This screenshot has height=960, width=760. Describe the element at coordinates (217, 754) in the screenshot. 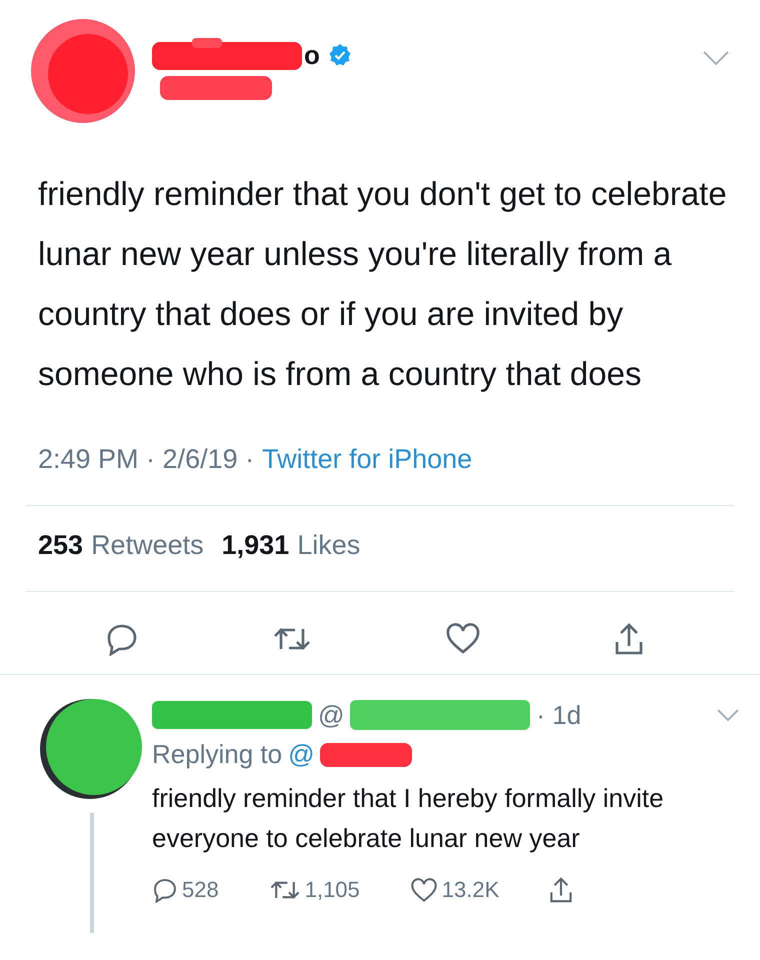

I see `replying-to-label: Replying to` at that location.